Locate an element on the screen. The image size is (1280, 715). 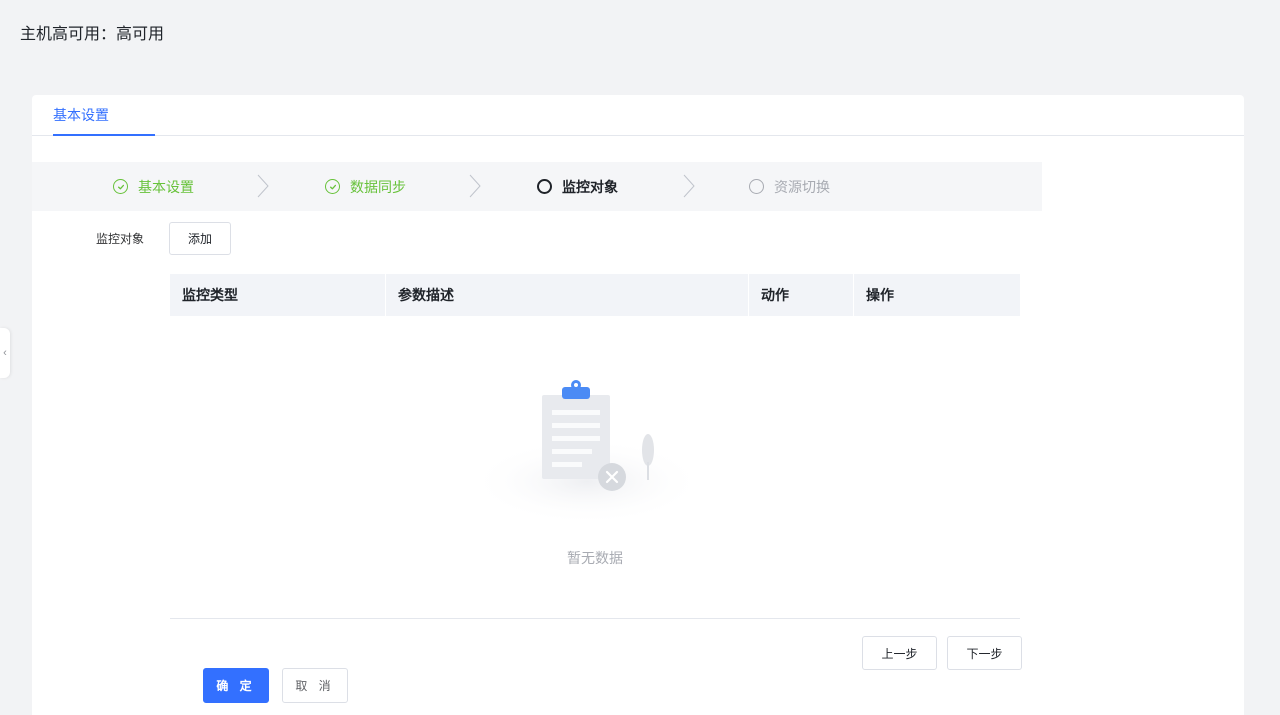
table-header: 监控类型 参数描述 动作 操作 is located at coordinates (595, 295).